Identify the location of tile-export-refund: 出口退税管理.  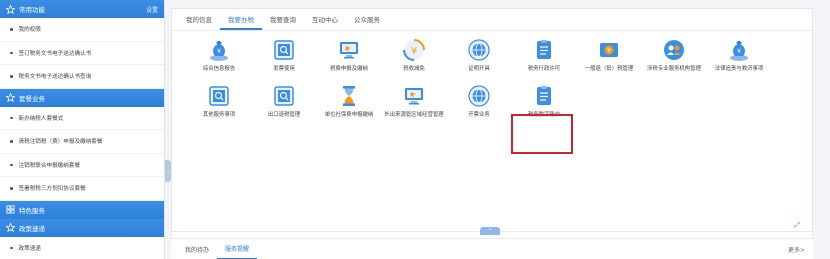
(284, 101).